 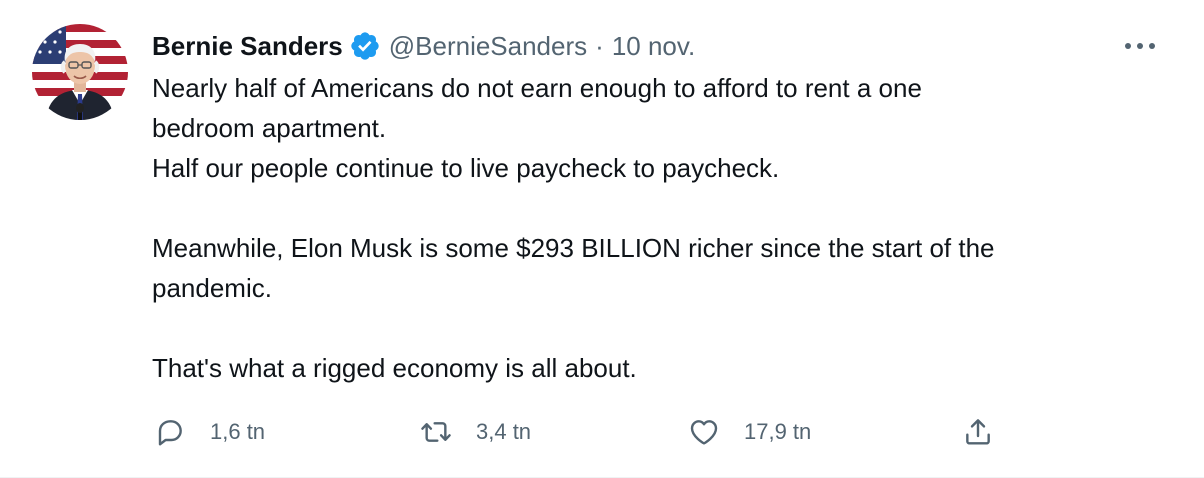 What do you see at coordinates (238, 431) in the screenshot?
I see `reply-count: 1,6 tn` at bounding box center [238, 431].